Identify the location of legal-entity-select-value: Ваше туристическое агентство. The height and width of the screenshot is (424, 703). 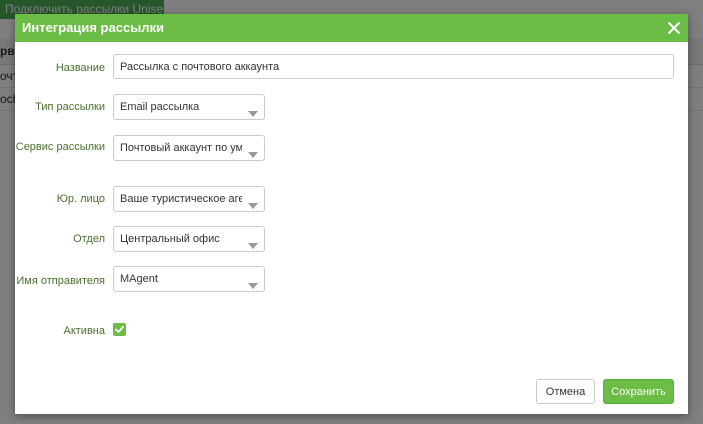
(181, 199).